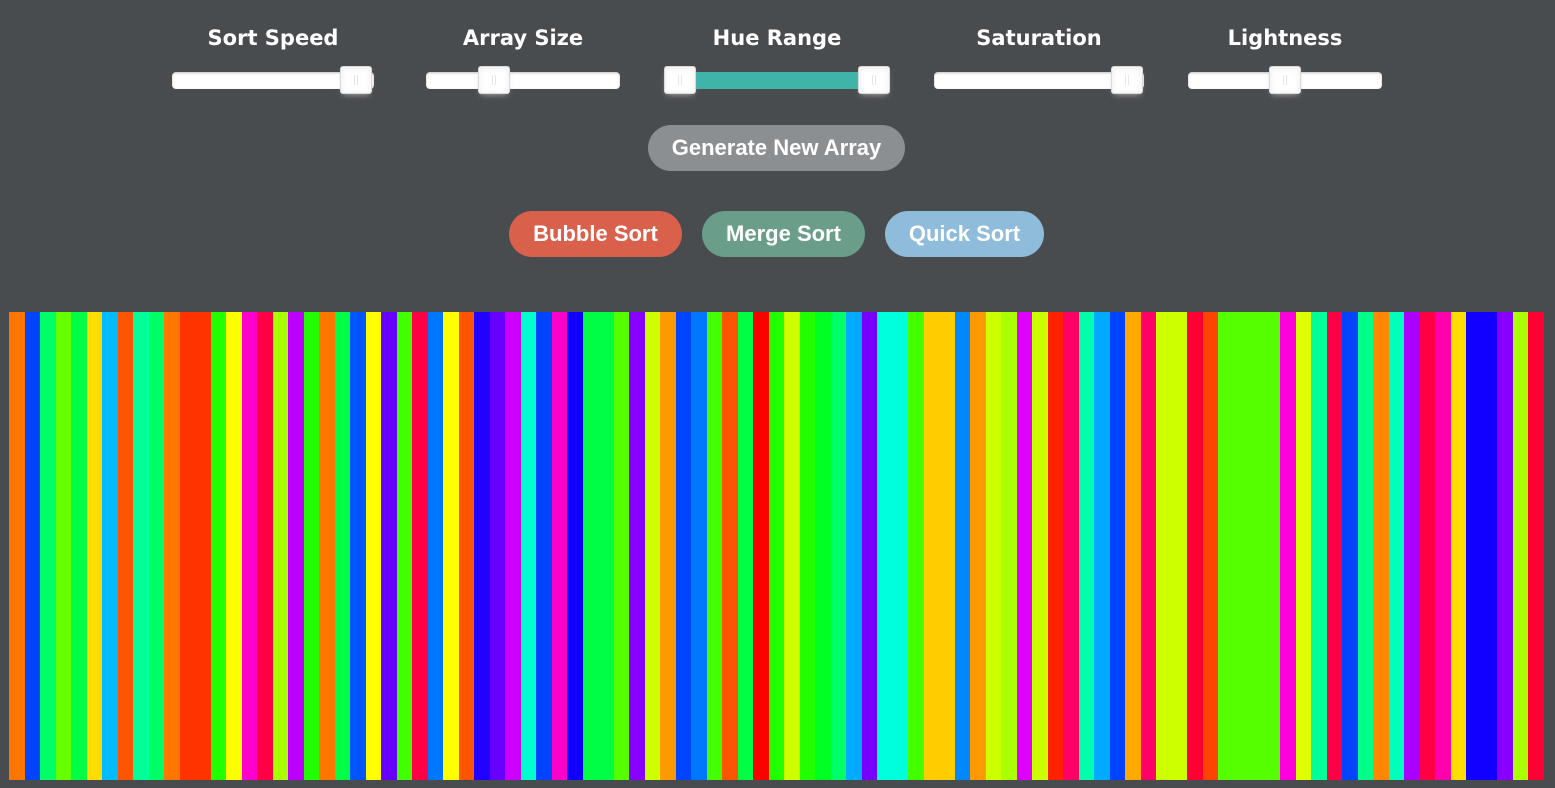  I want to click on generate-new-array-button: Generate New Array, so click(776, 148).